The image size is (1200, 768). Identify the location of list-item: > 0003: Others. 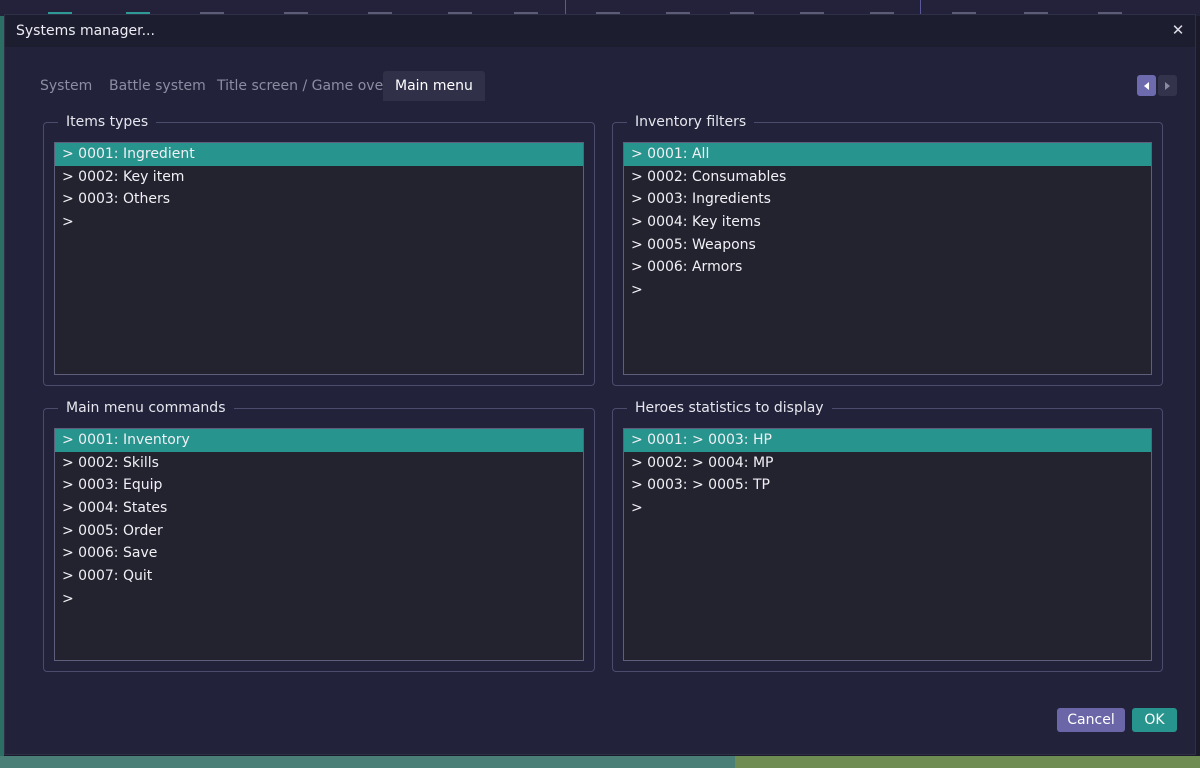
(319, 199).